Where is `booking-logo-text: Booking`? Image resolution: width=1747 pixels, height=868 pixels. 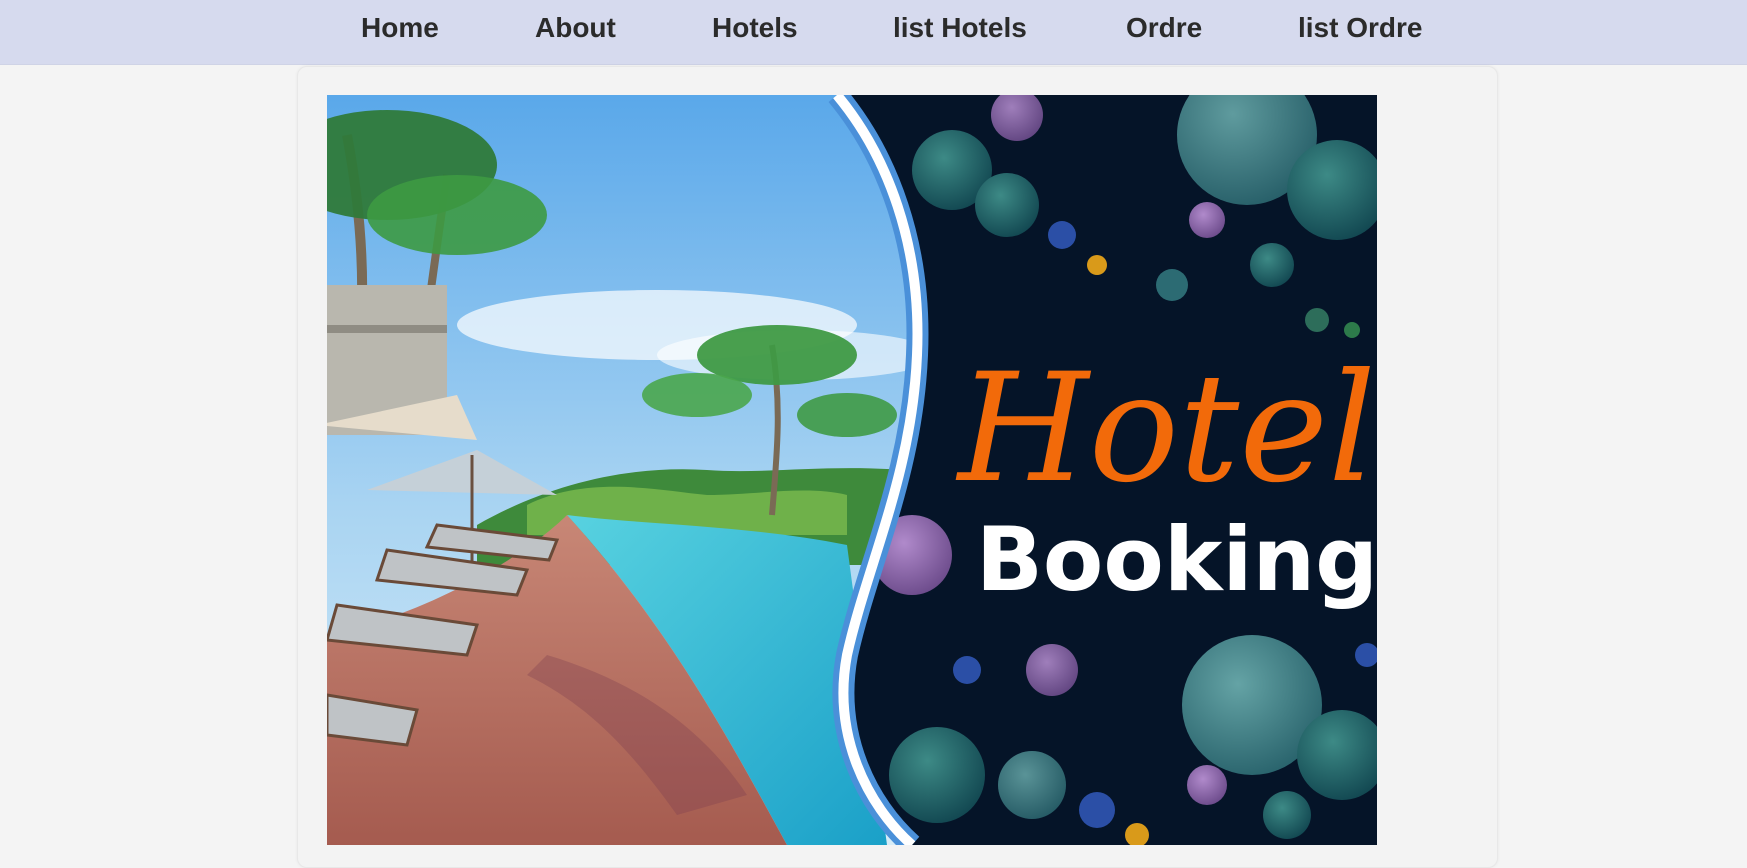 booking-logo-text: Booking is located at coordinates (1176, 559).